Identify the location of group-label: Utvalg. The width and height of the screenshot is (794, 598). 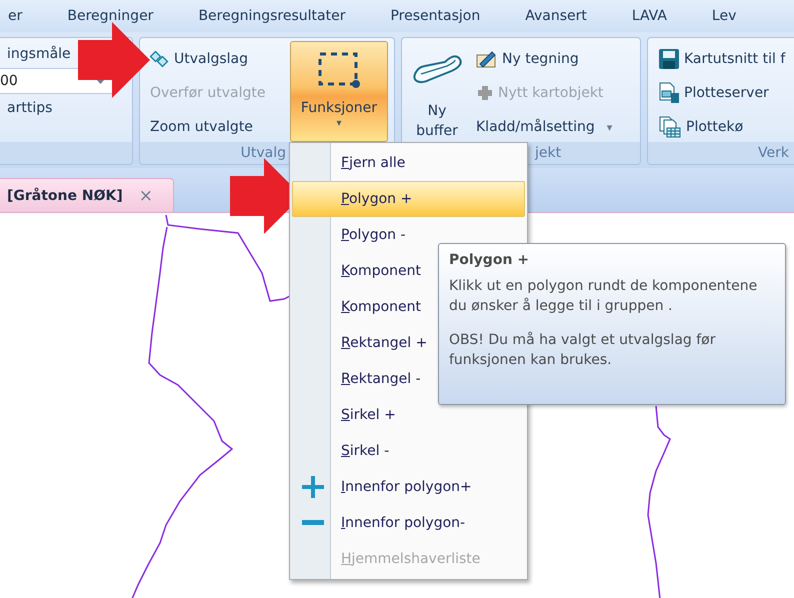
(263, 153).